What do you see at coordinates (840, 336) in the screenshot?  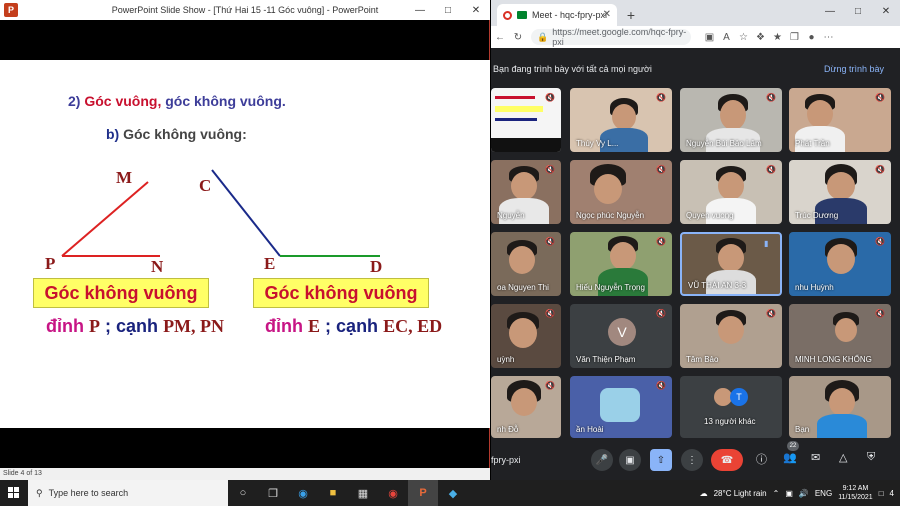 I see `tile-participant: MINH LONG KHỔNG 🔇` at bounding box center [840, 336].